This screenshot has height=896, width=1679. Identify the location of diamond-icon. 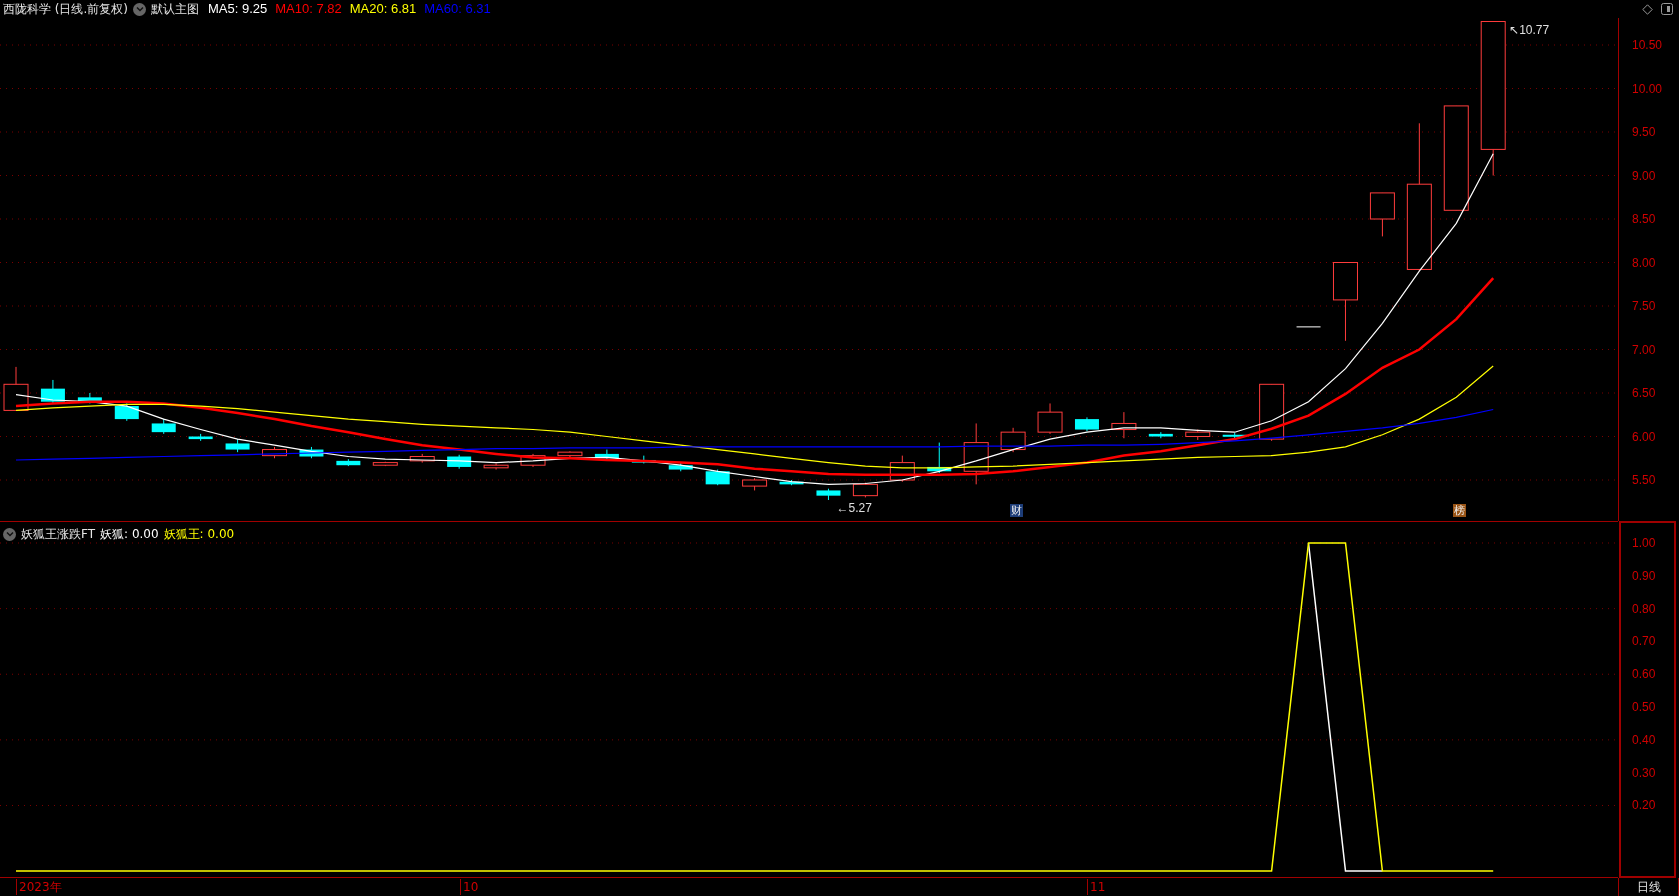
(1647, 9).